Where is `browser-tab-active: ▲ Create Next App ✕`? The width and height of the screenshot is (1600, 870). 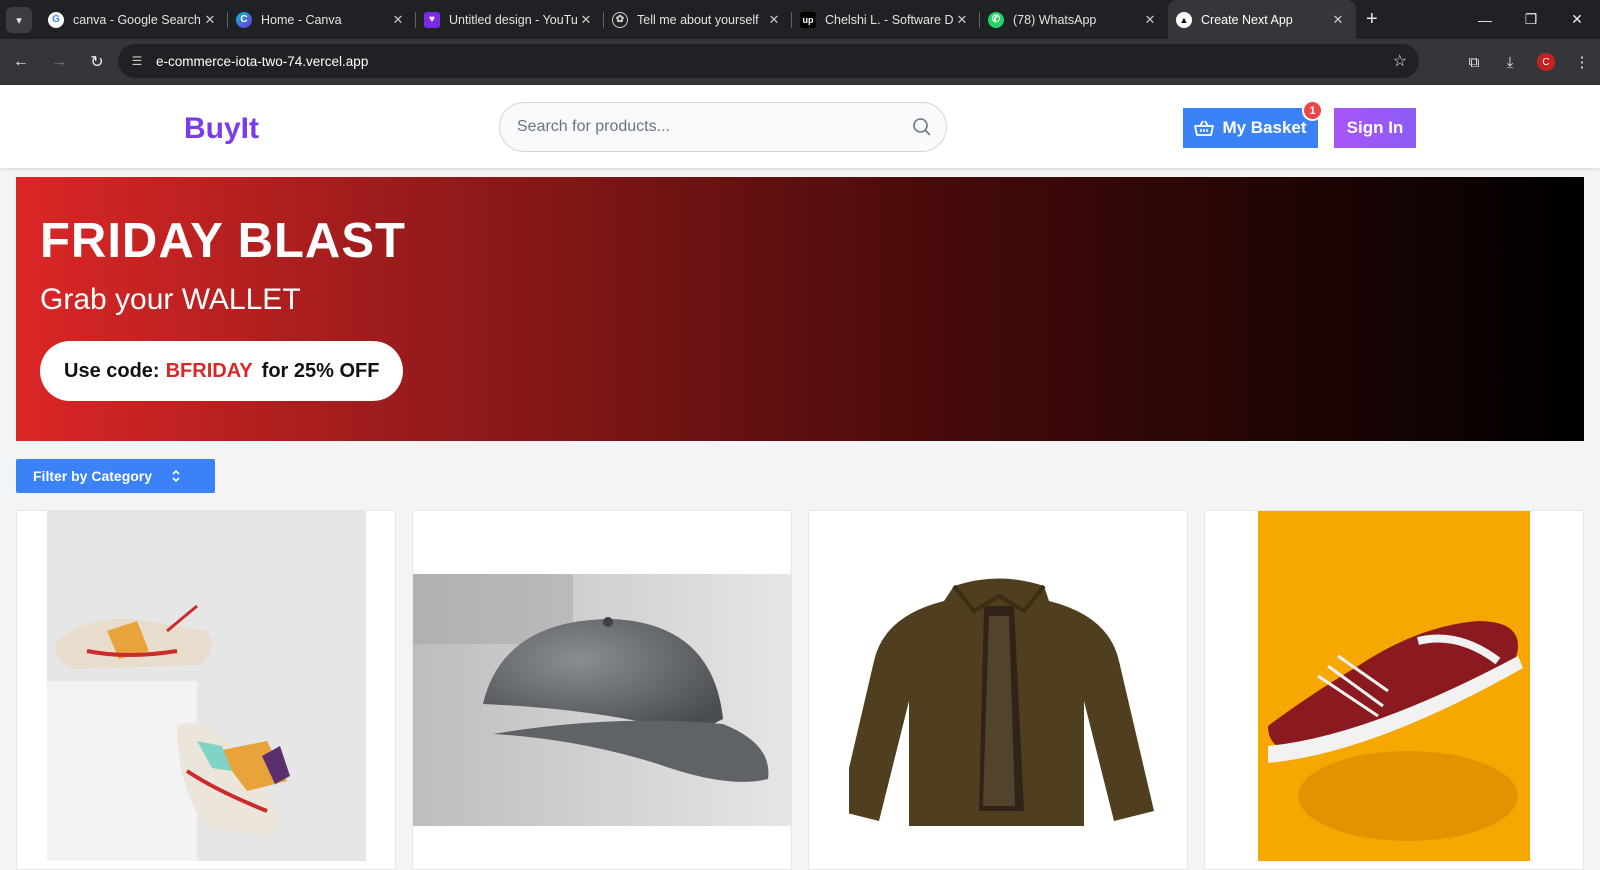
browser-tab-active: ▲ Create Next App ✕ is located at coordinates (1262, 19).